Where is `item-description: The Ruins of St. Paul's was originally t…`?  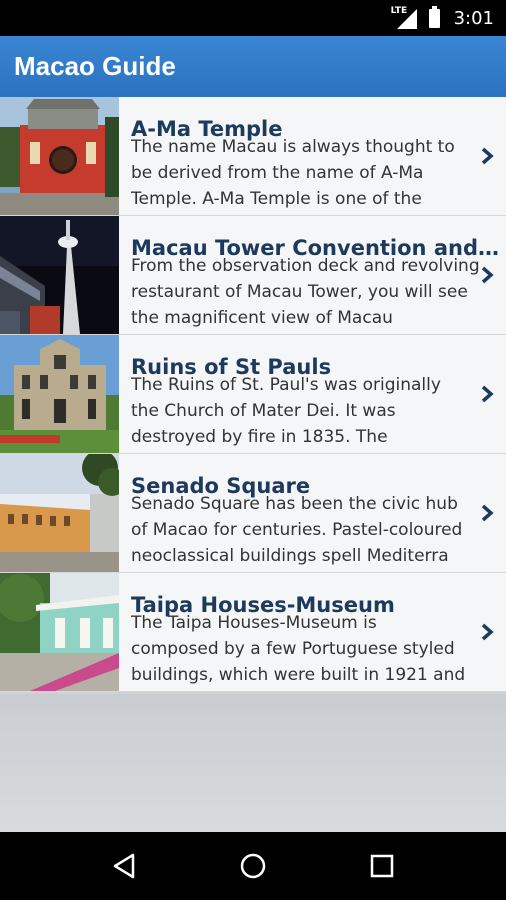
item-description: The Ruins of St. Paul's was originally t… is located at coordinates (286, 411).